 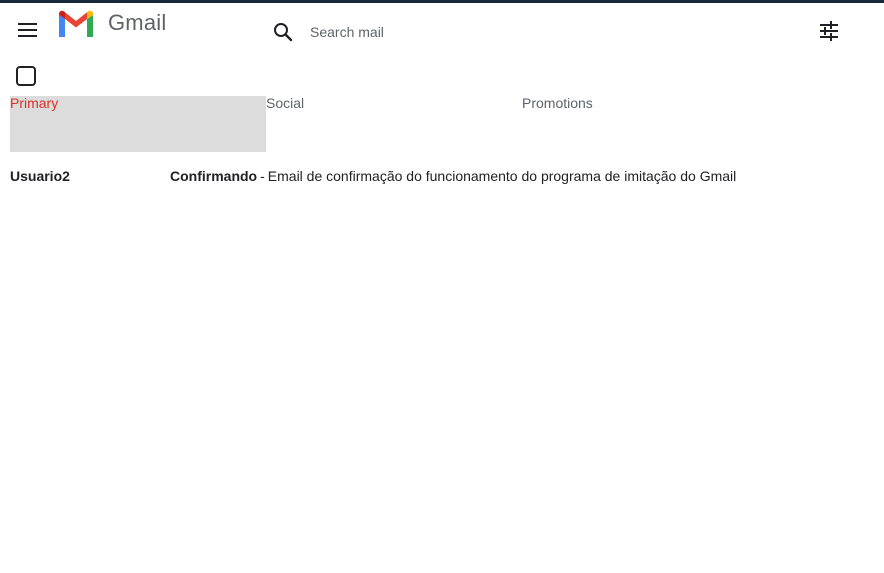 I want to click on menu-icon, so click(x=27, y=30).